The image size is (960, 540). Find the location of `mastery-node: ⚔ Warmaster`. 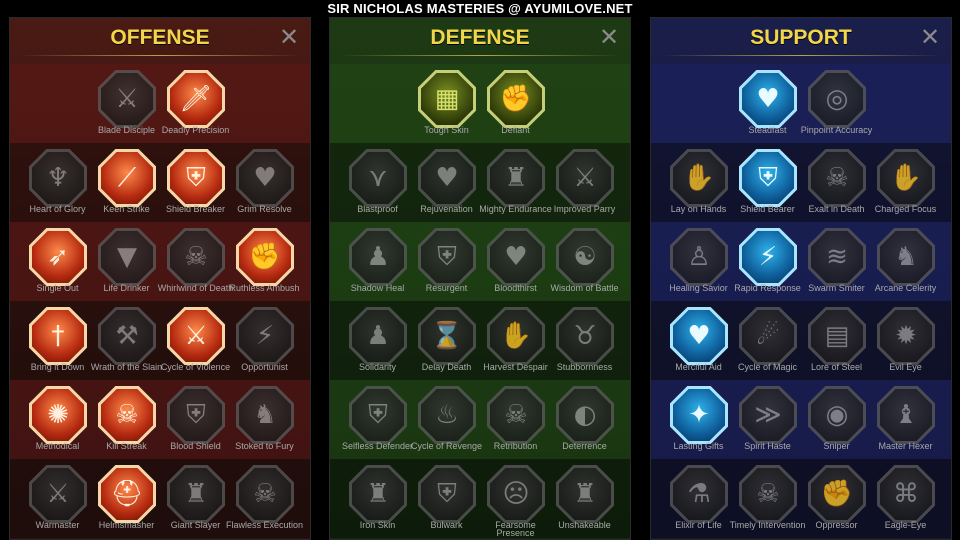

mastery-node: ⚔ Warmaster is located at coordinates (57, 500).